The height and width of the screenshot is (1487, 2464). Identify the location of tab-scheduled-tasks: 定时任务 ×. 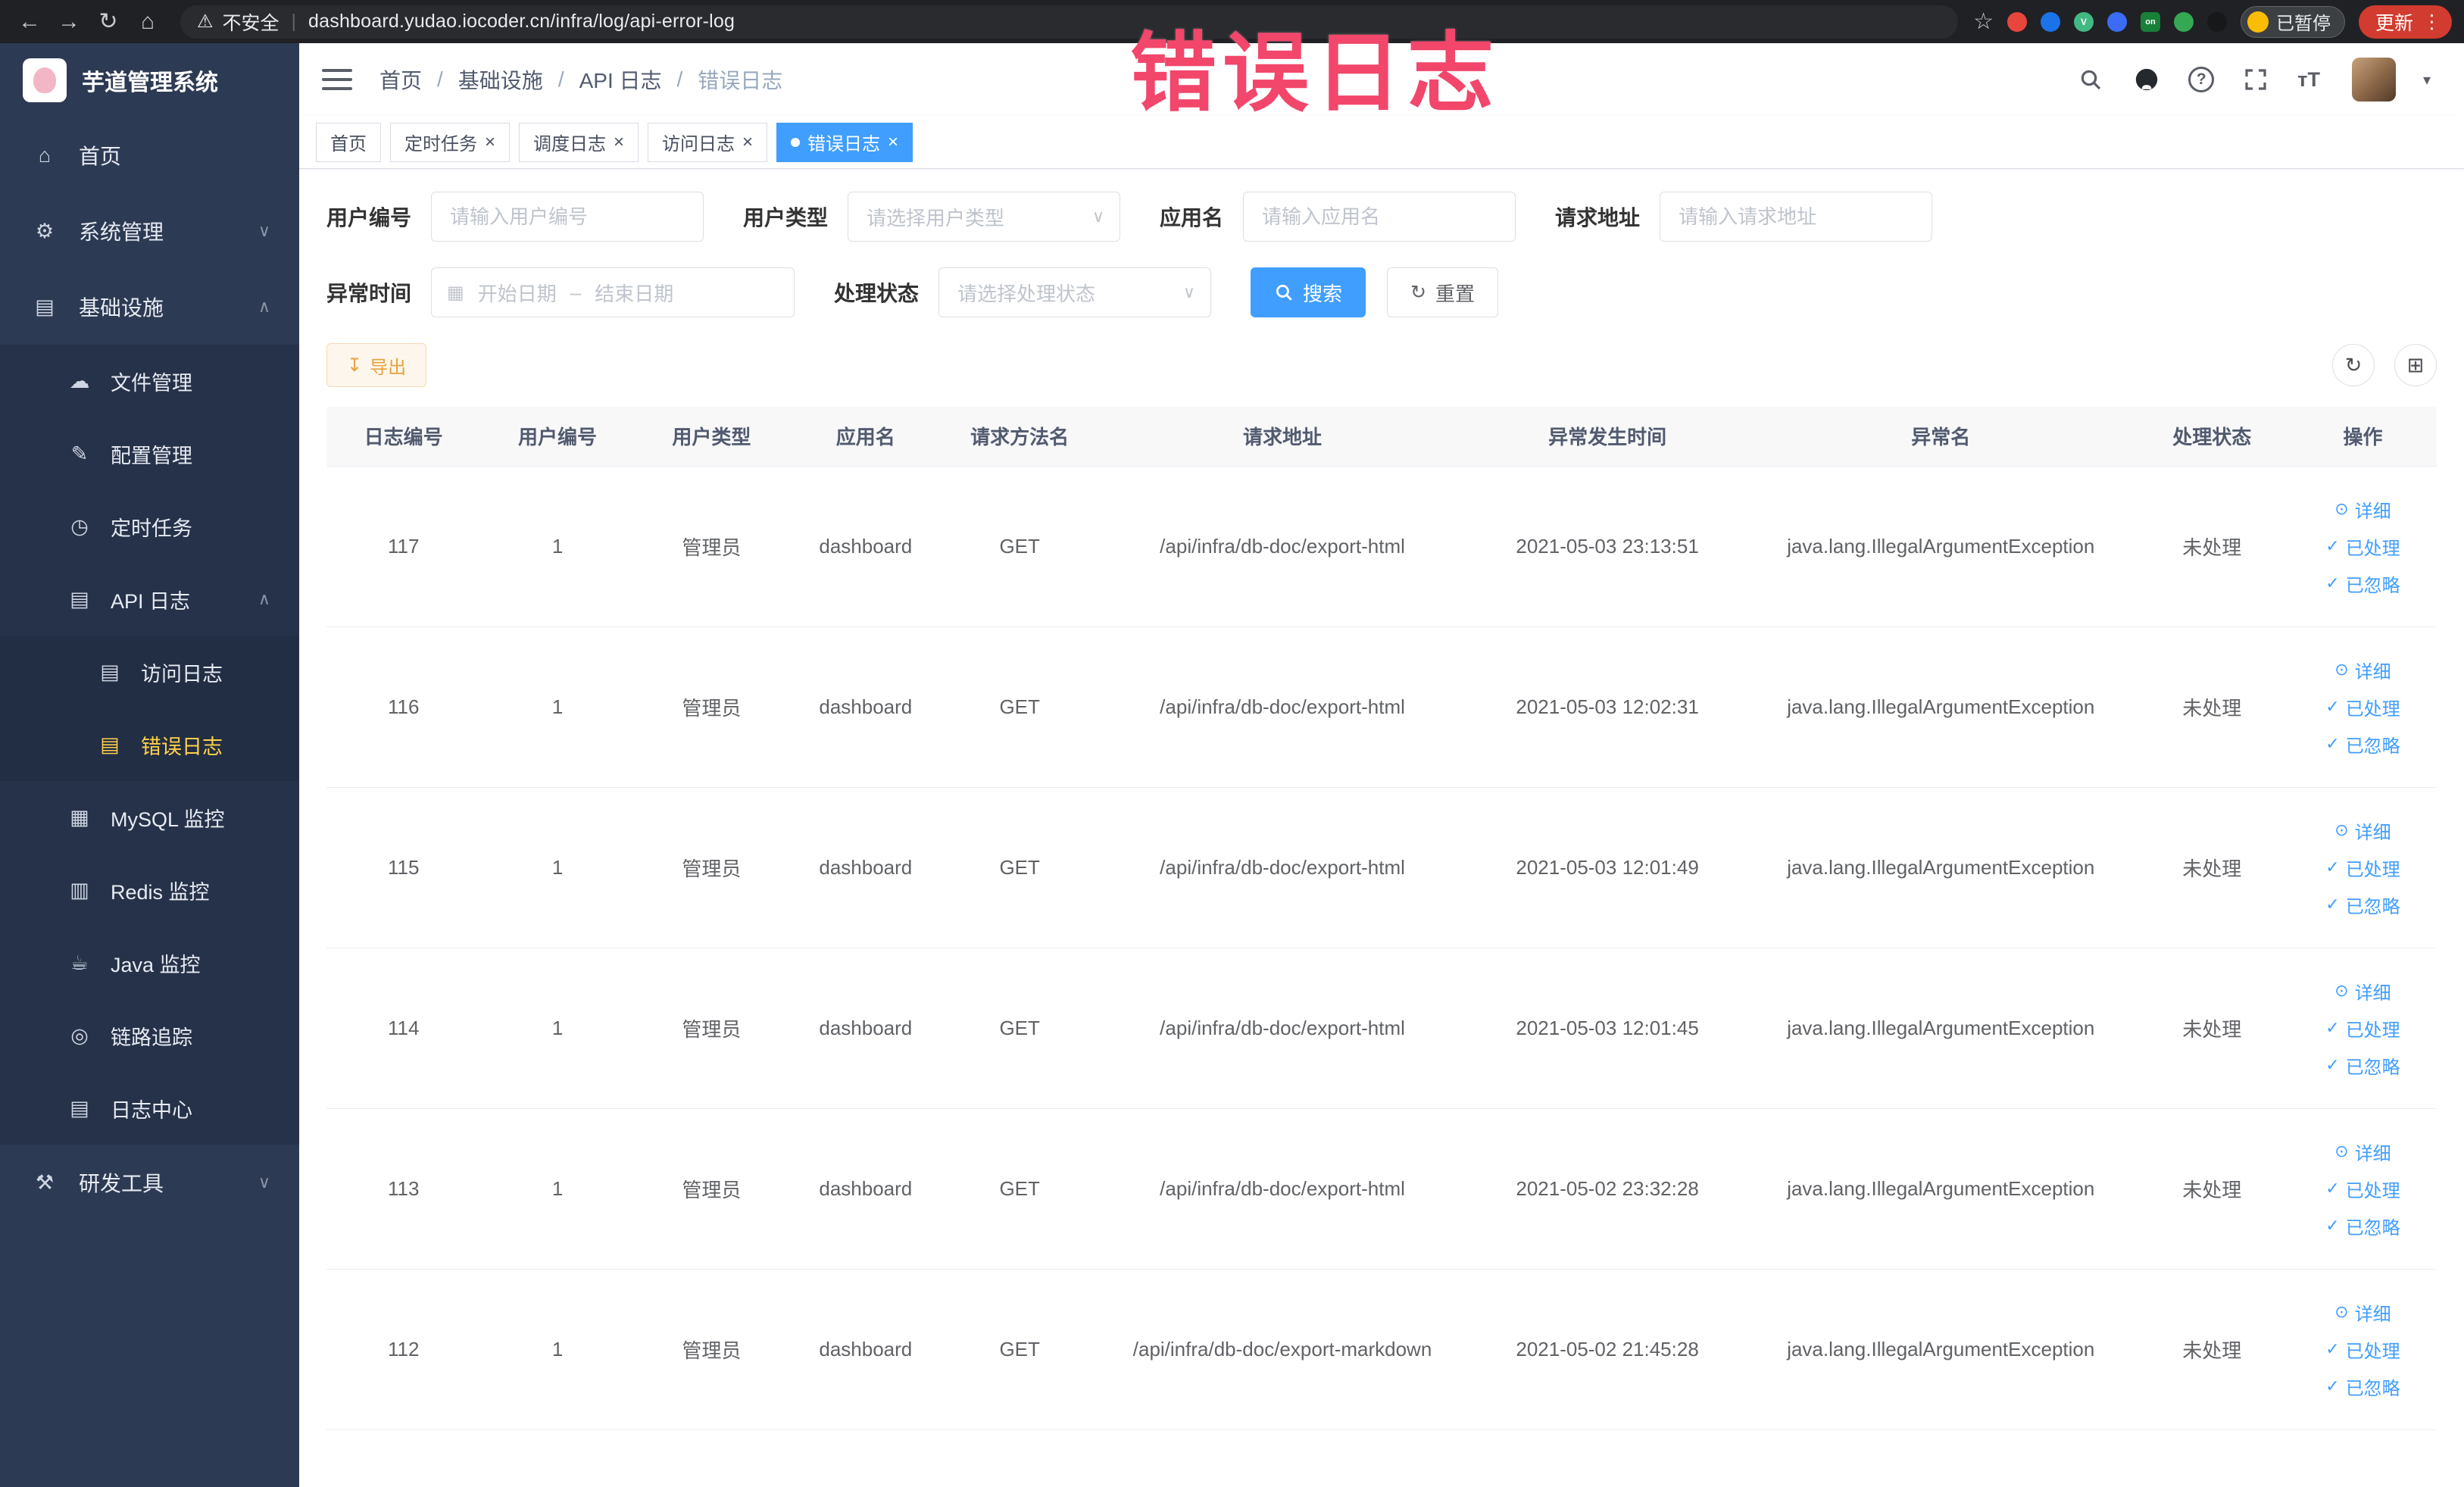
(450, 142).